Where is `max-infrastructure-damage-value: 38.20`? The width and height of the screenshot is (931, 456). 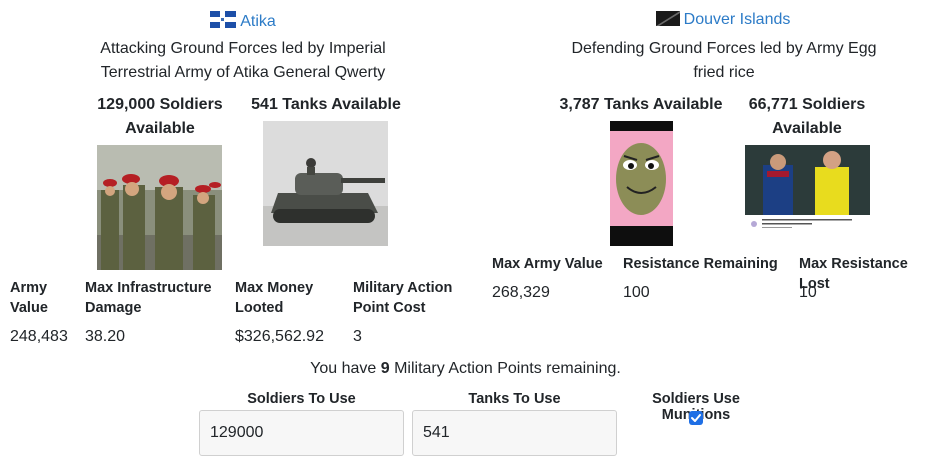
max-infrastructure-damage-value: 38.20 is located at coordinates (105, 336).